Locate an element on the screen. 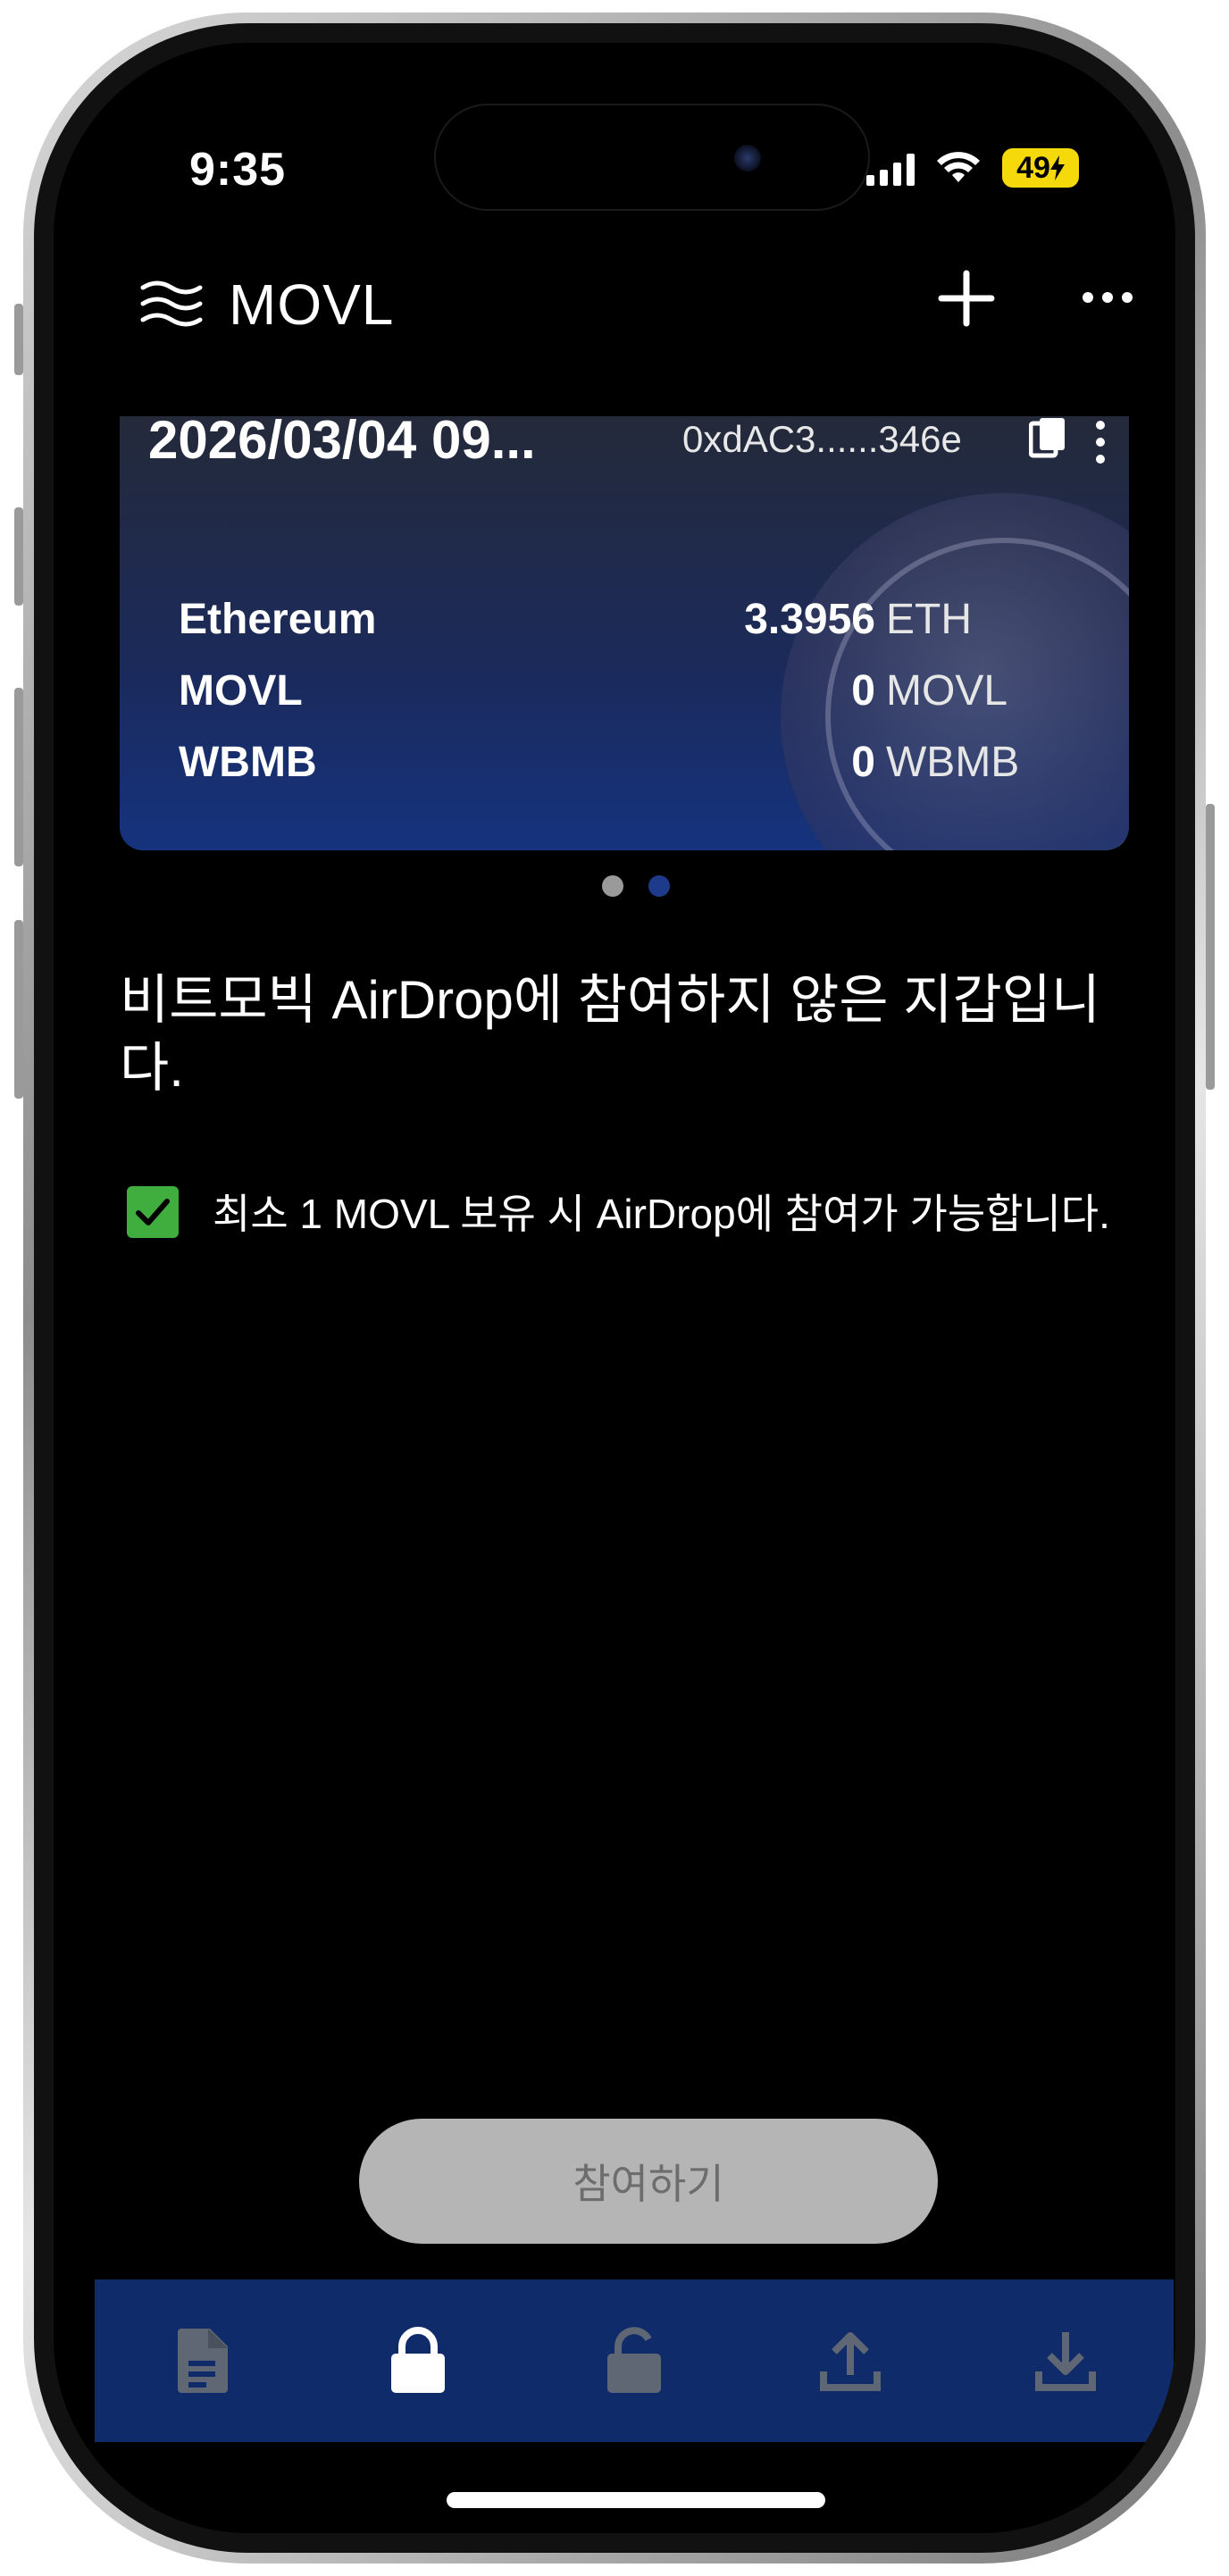 This screenshot has height=2576, width=1229. battery-icon: 49 is located at coordinates (1040, 168).